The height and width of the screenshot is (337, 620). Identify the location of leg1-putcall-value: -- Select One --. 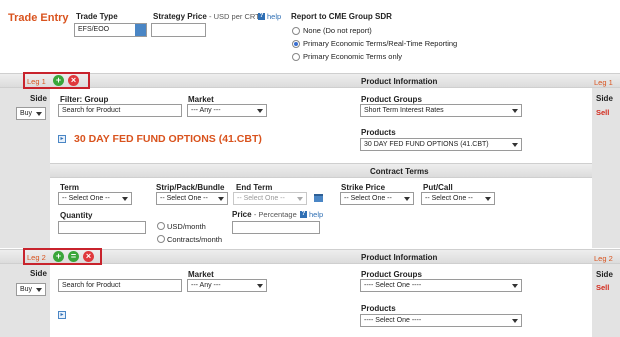
(449, 198).